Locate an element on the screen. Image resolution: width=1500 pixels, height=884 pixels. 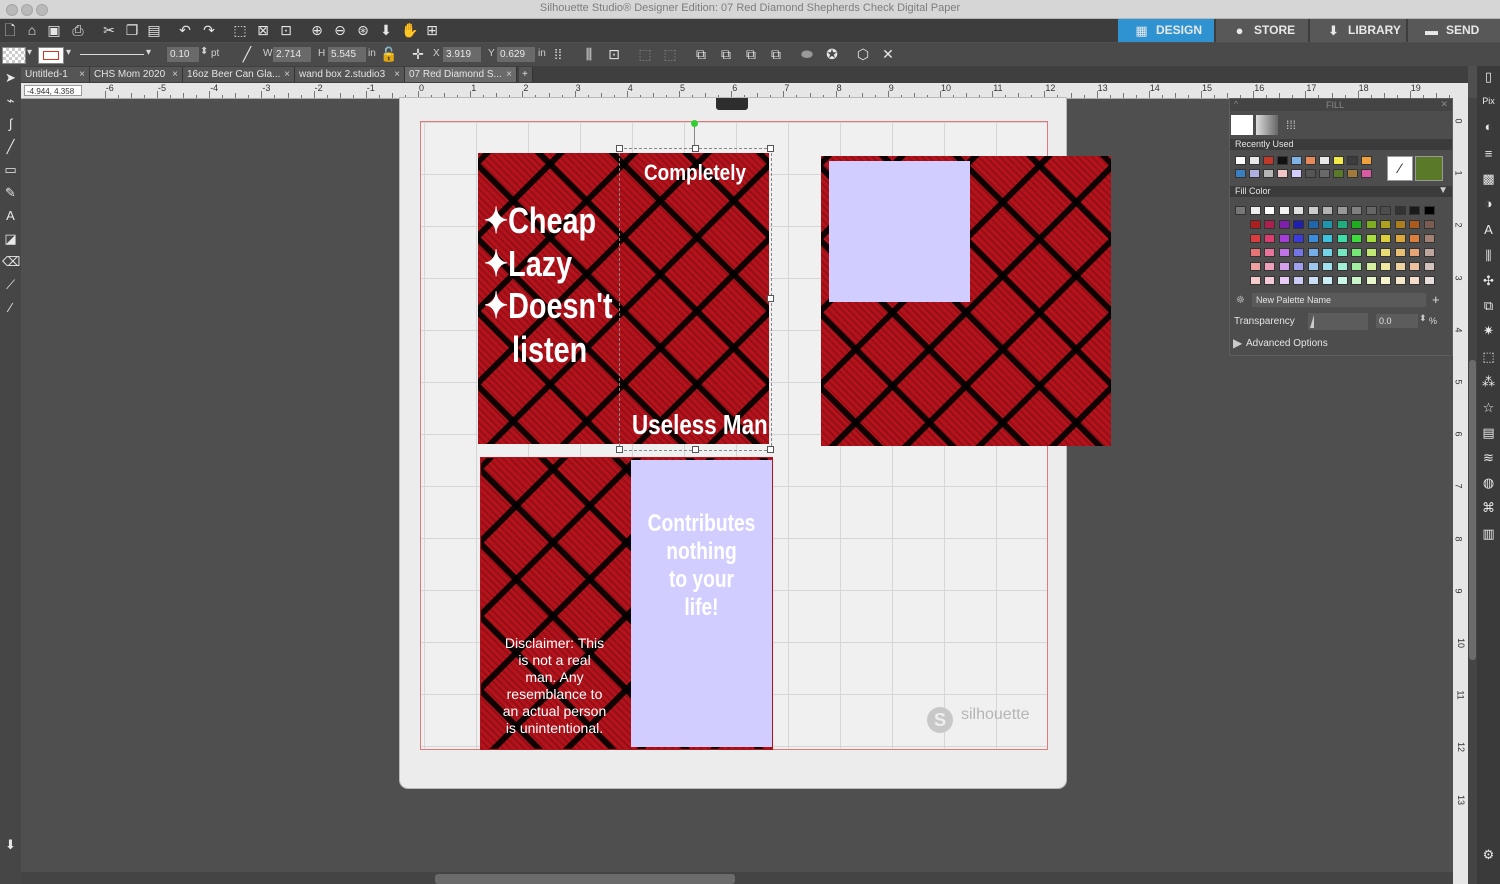
fill-pattern-icon: ▩ is located at coordinates (1488, 178).